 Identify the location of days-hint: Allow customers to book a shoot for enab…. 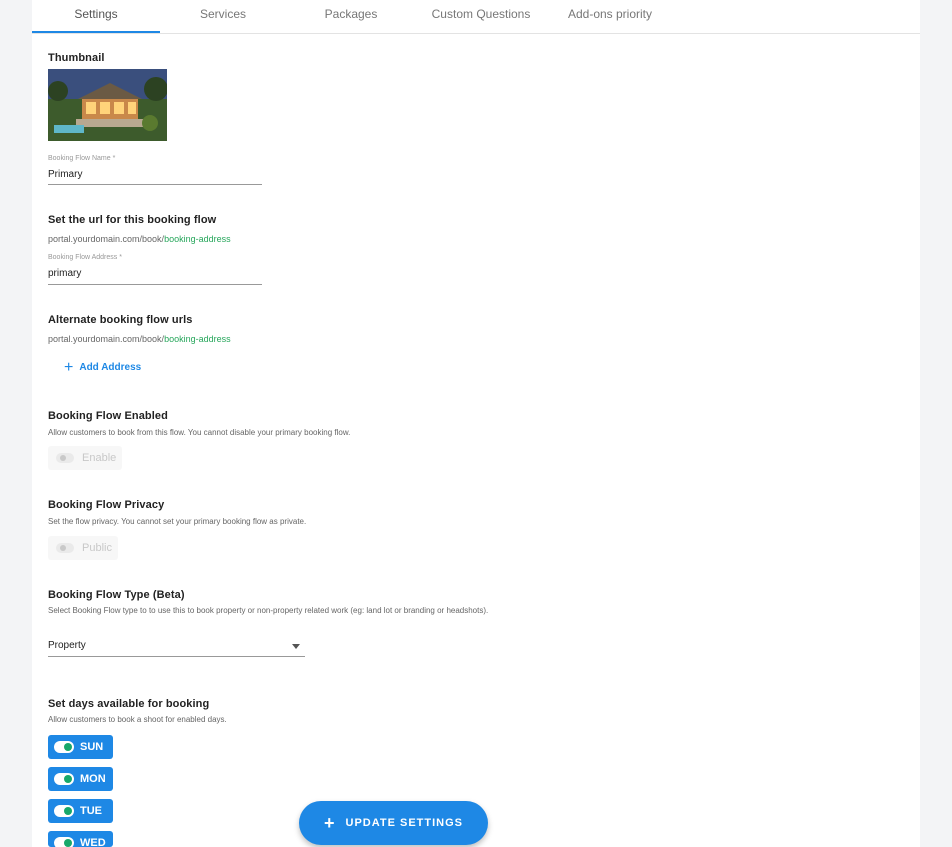
(137, 719).